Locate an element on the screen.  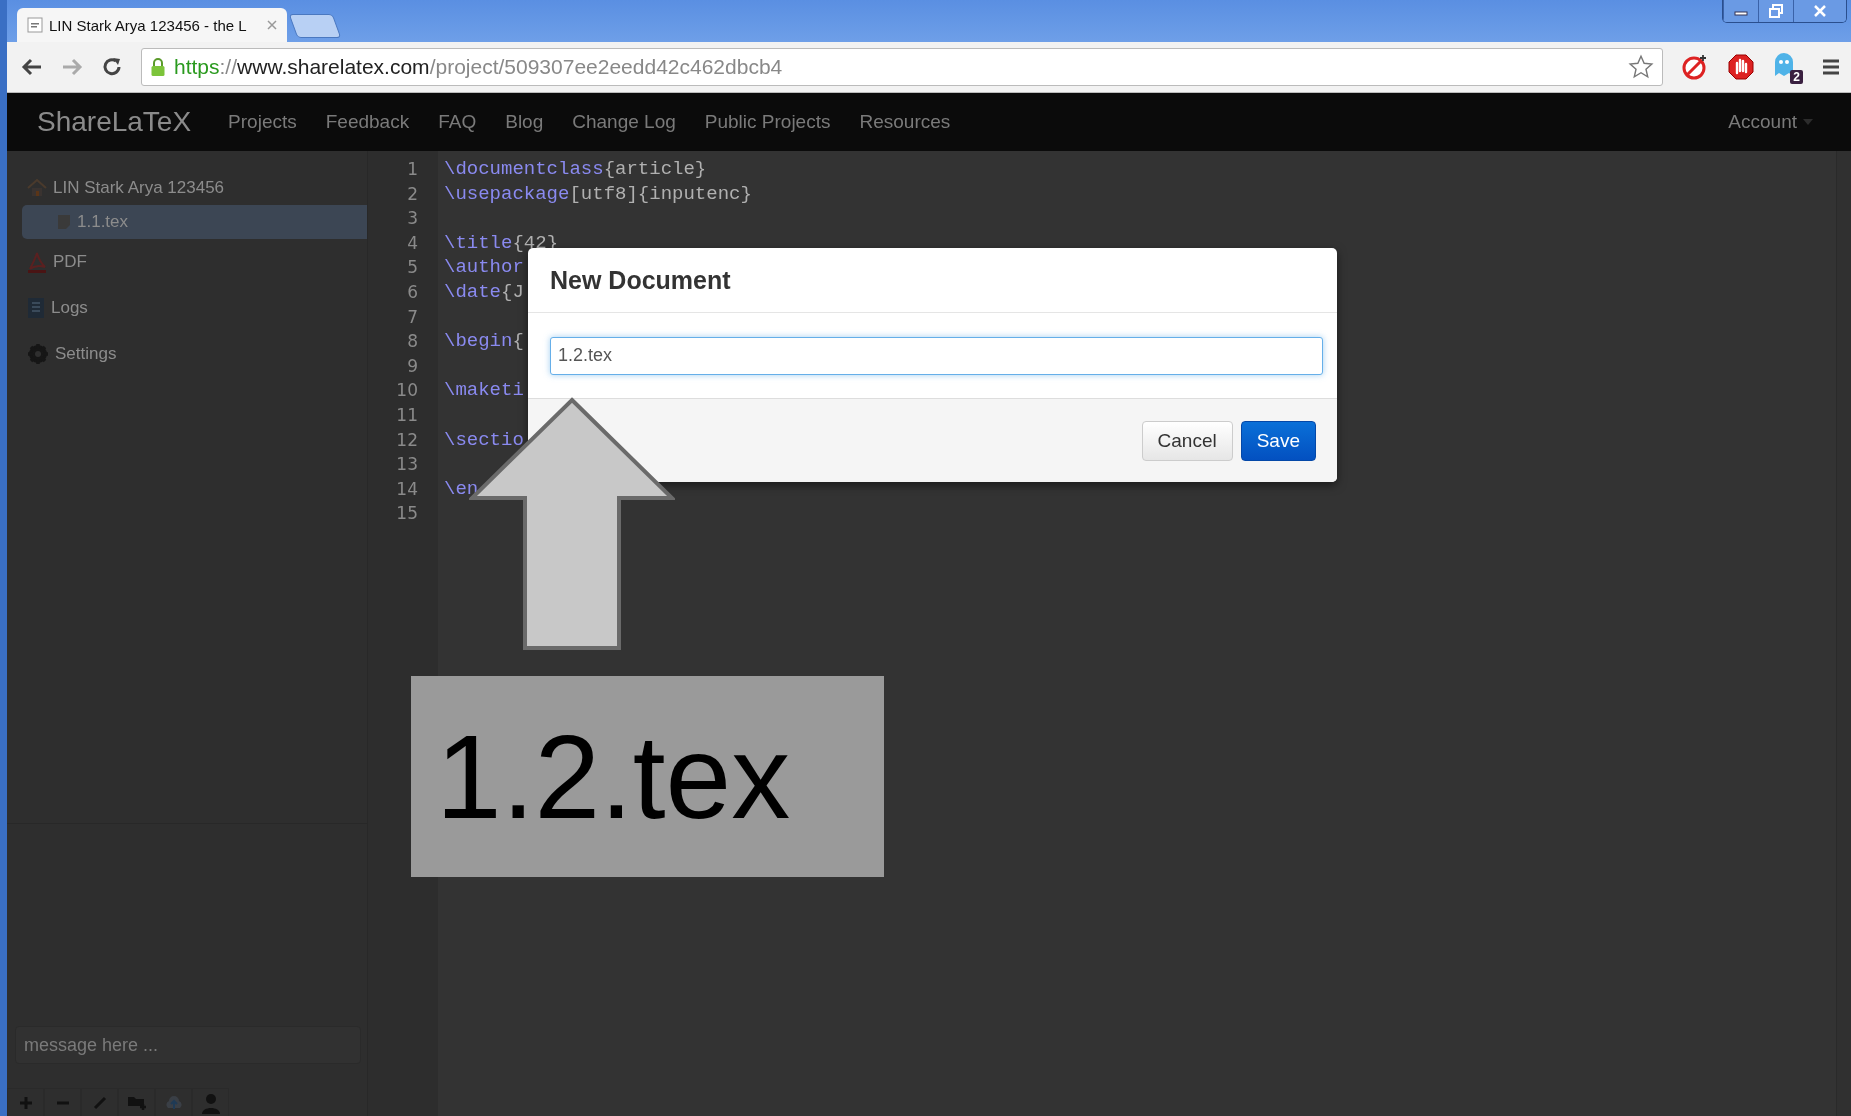
cloud-upload-icon is located at coordinates (173, 1102).